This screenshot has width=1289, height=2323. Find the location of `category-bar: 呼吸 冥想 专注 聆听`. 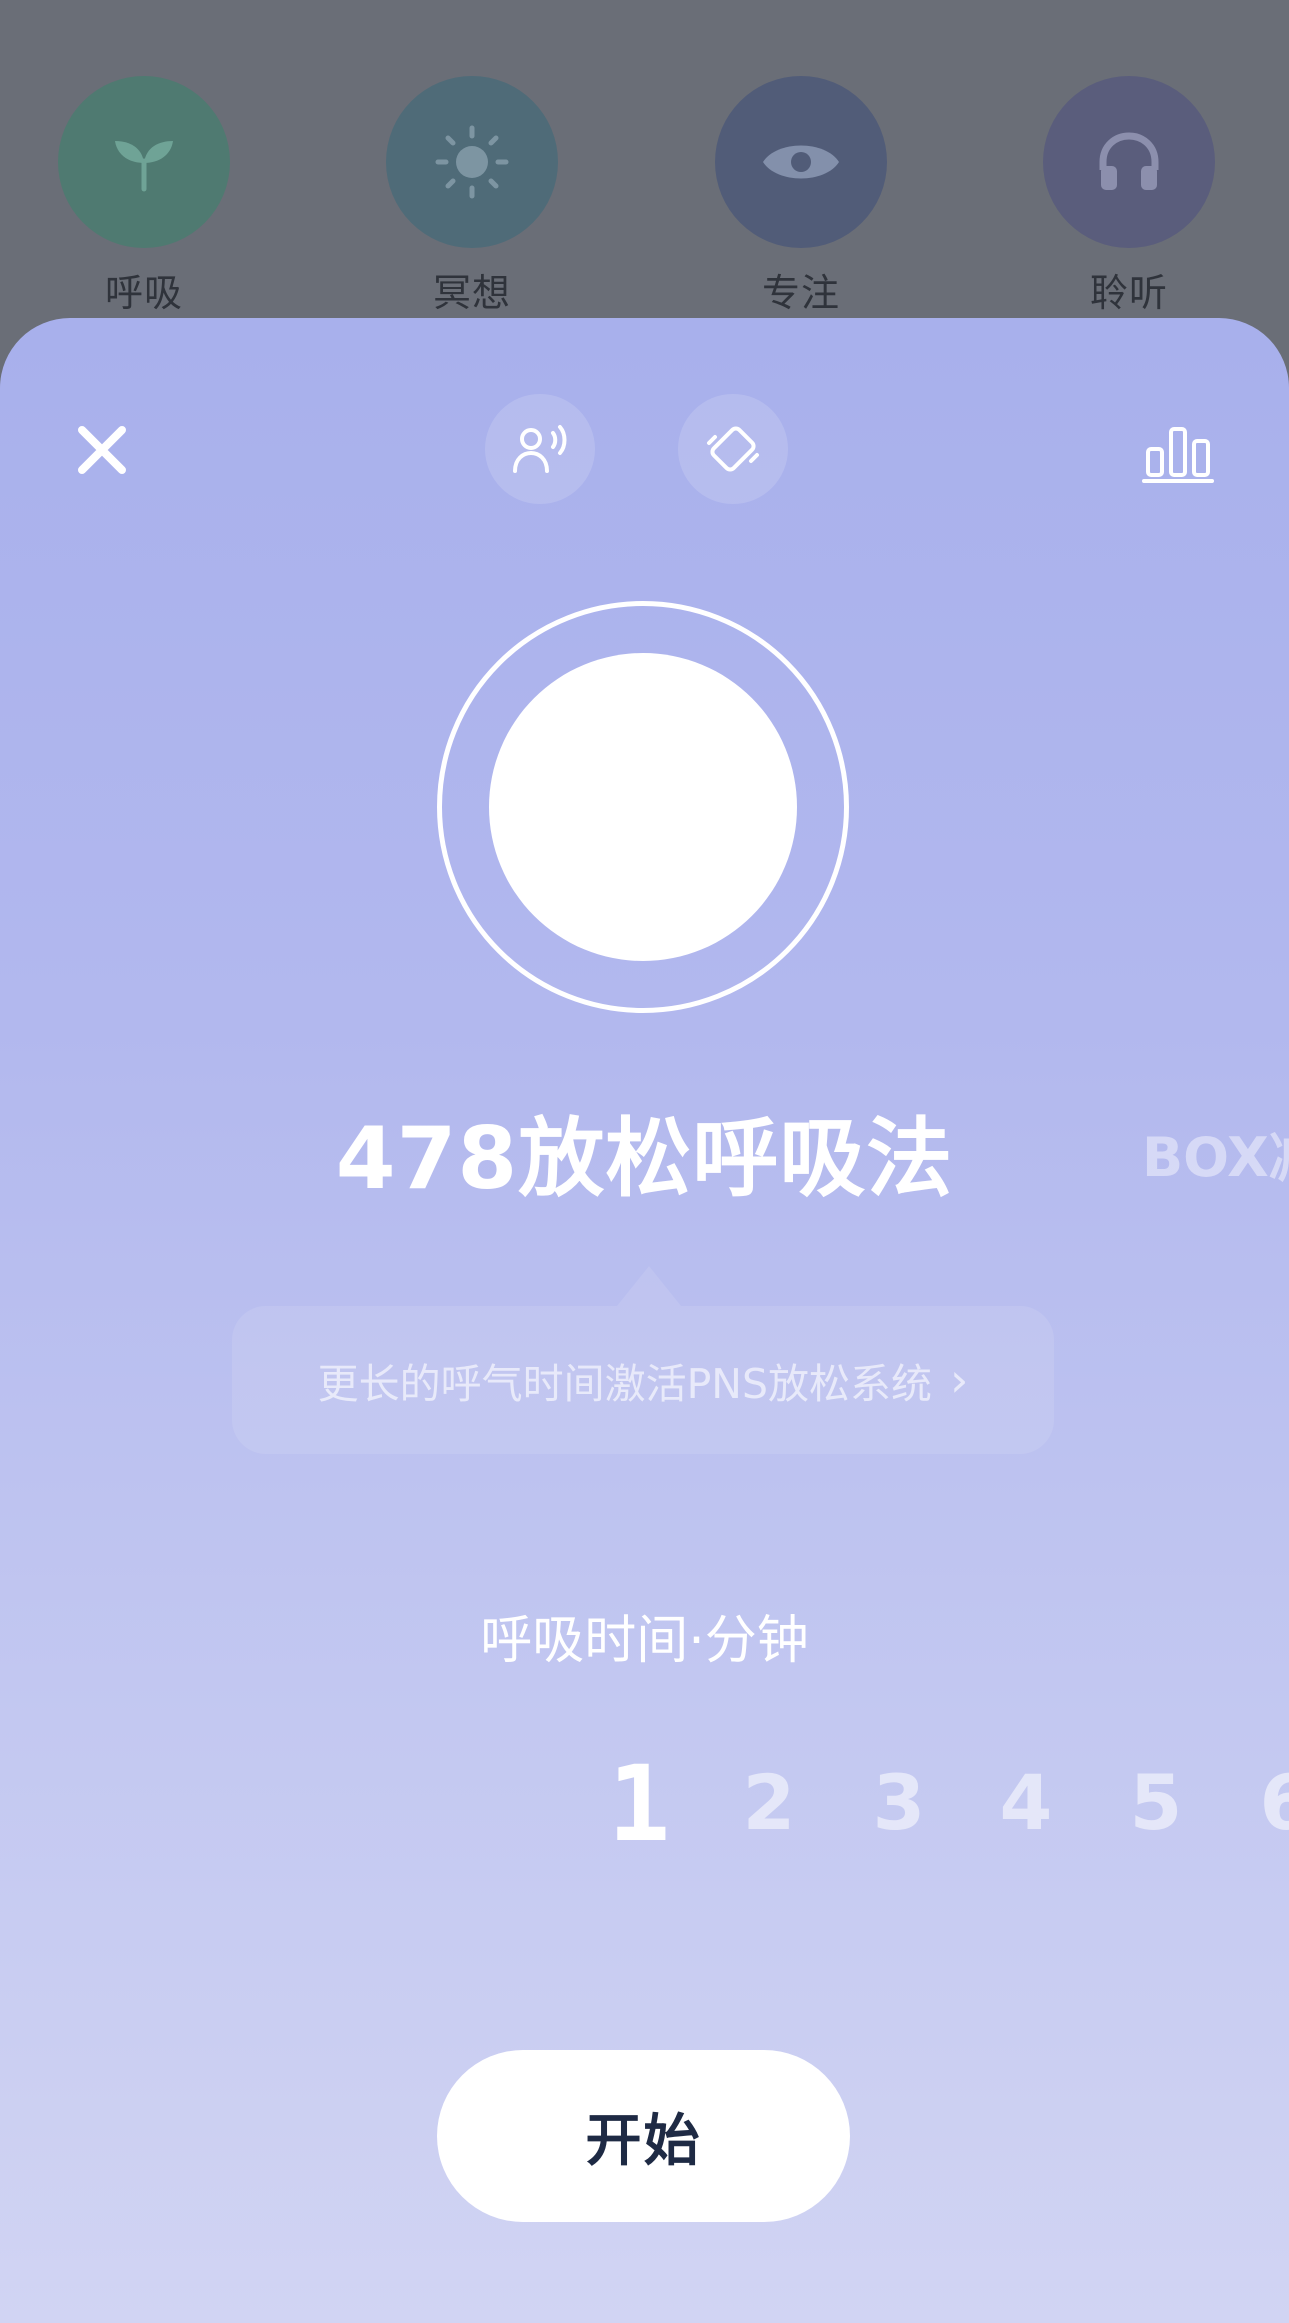

category-bar: 呼吸 冥想 专注 聆听 is located at coordinates (644, 170).